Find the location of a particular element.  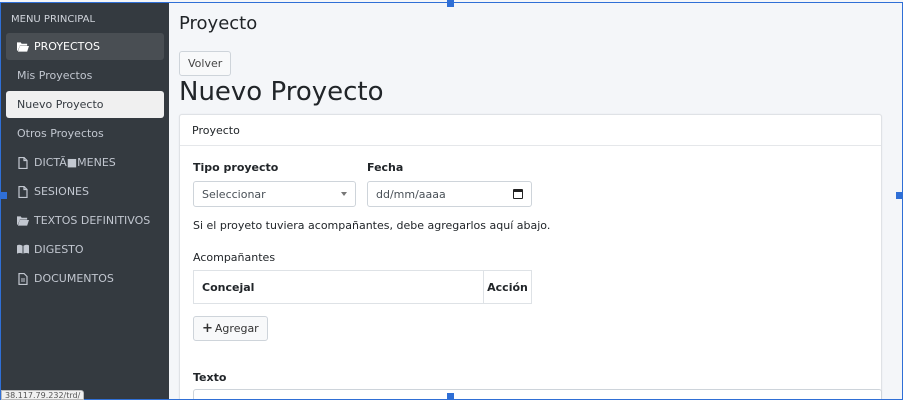

sidebar-item-label: Otros Proyectos is located at coordinates (60, 133).